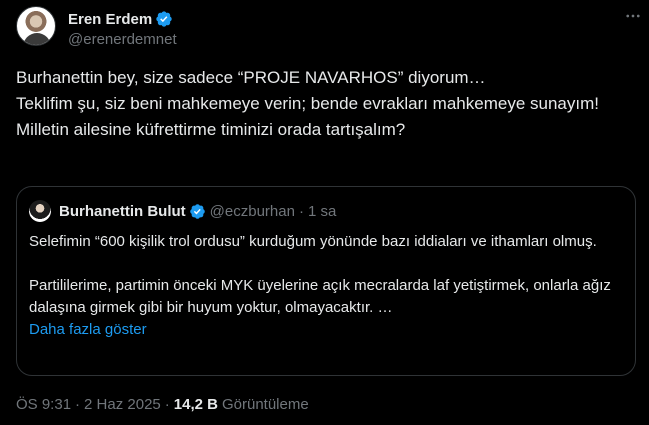  I want to click on show-more-link: Daha fazla göster, so click(326, 330).